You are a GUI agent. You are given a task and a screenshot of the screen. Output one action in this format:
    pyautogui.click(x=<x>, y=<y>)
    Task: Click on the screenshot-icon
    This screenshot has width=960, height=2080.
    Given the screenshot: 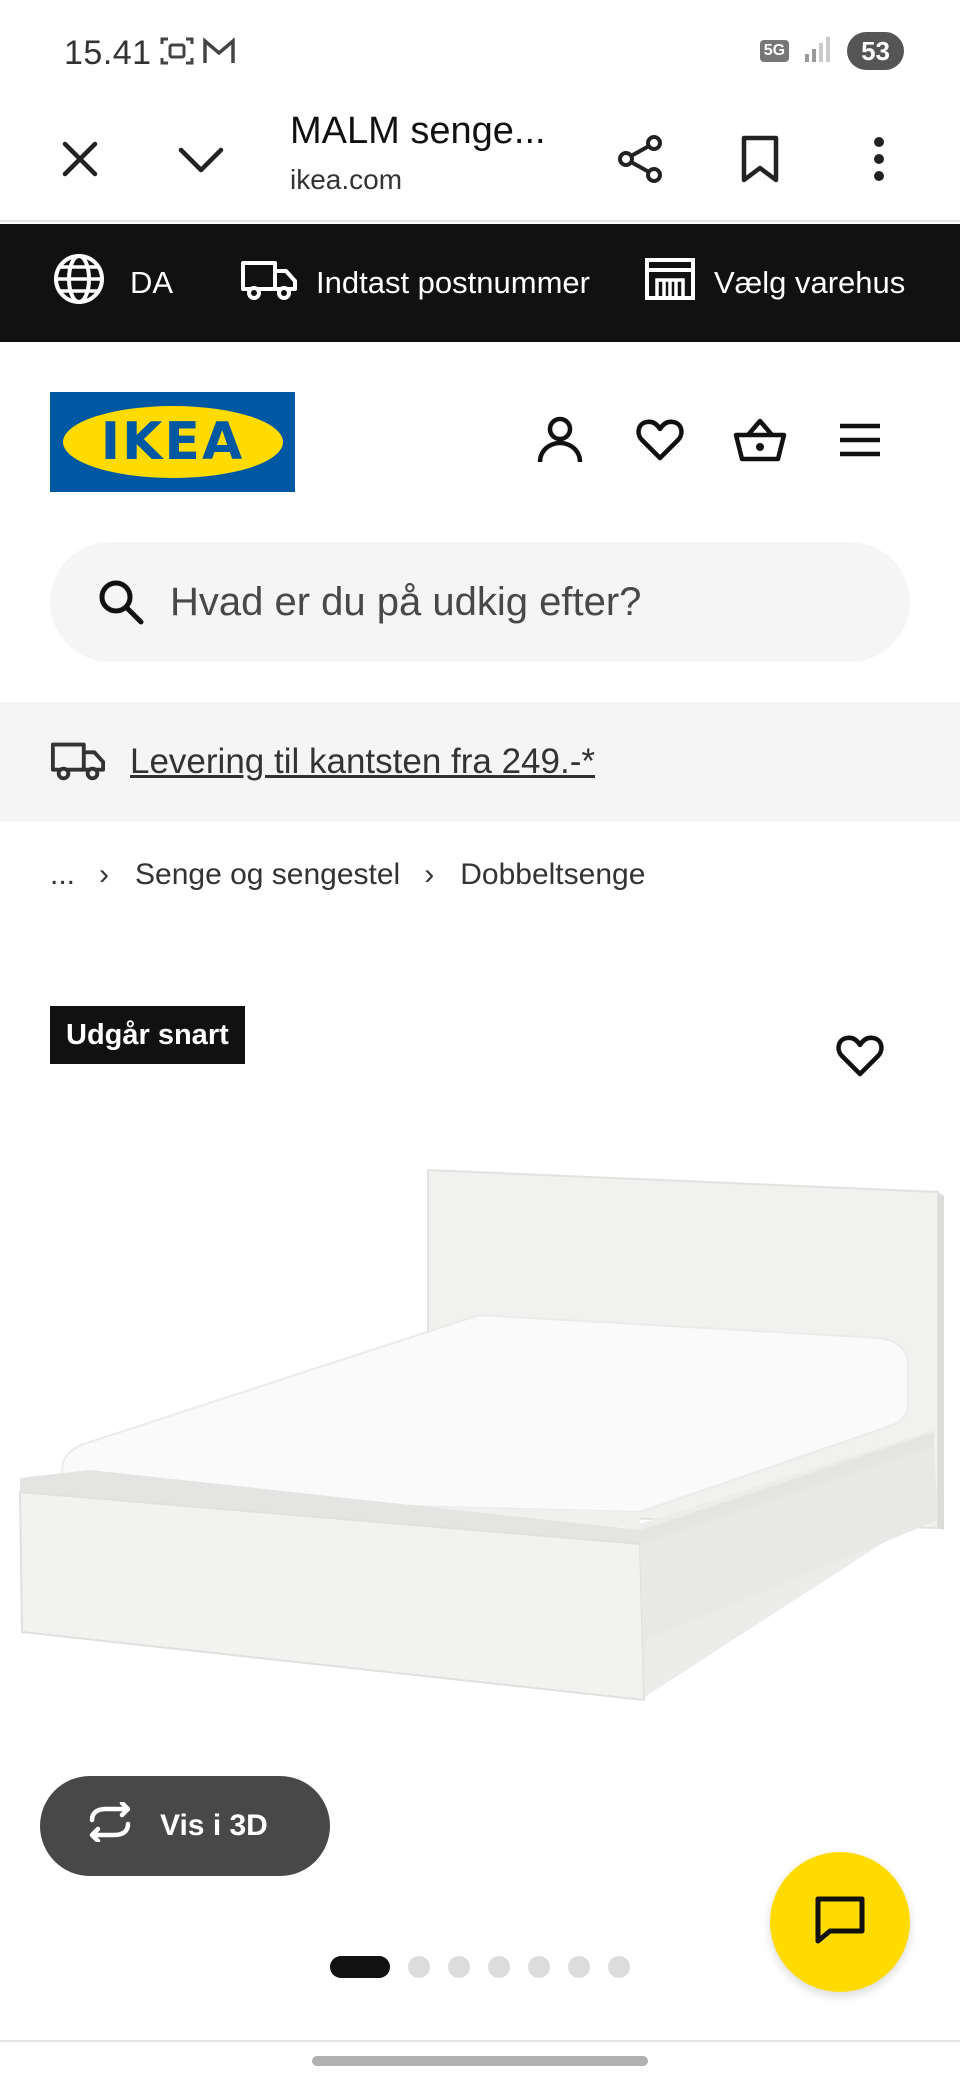 What is the action you would take?
    pyautogui.click(x=177, y=53)
    